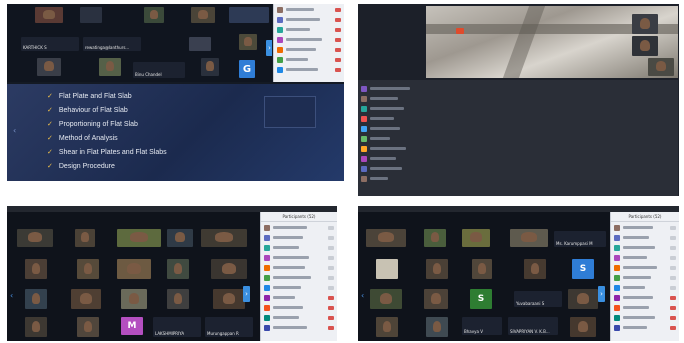 The image size is (684, 343). I want to click on video-tile: LAKSHMIPRIYA, so click(177, 327).